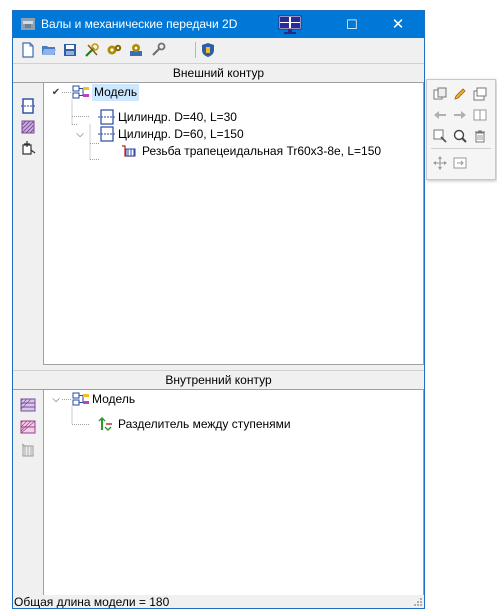 The image size is (497, 609). Describe the element at coordinates (49, 50) in the screenshot. I see `open-folder-icon` at that location.